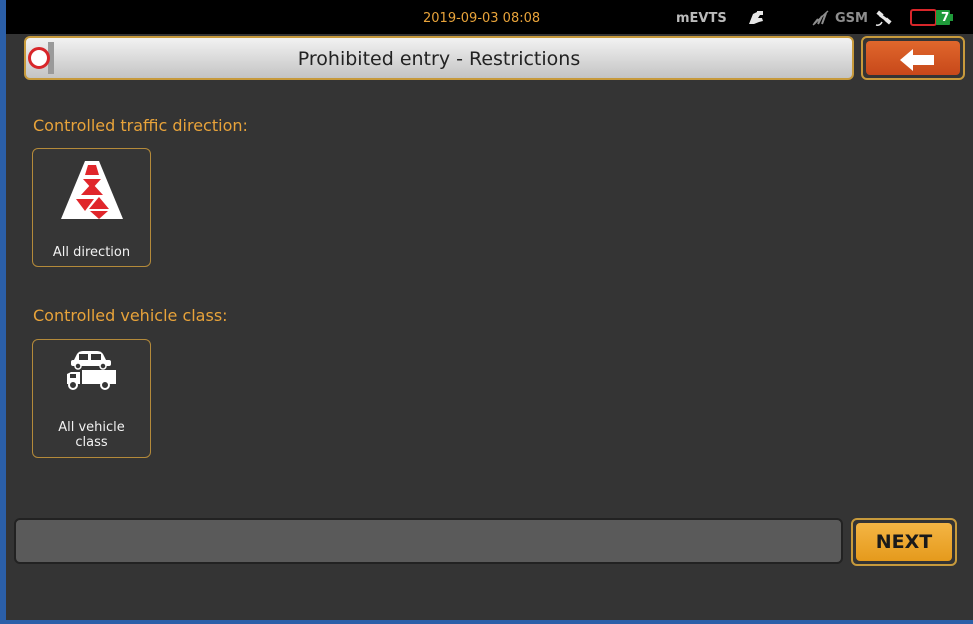  I want to click on direction-section-label: Controlled traffic direction:, so click(140, 125).